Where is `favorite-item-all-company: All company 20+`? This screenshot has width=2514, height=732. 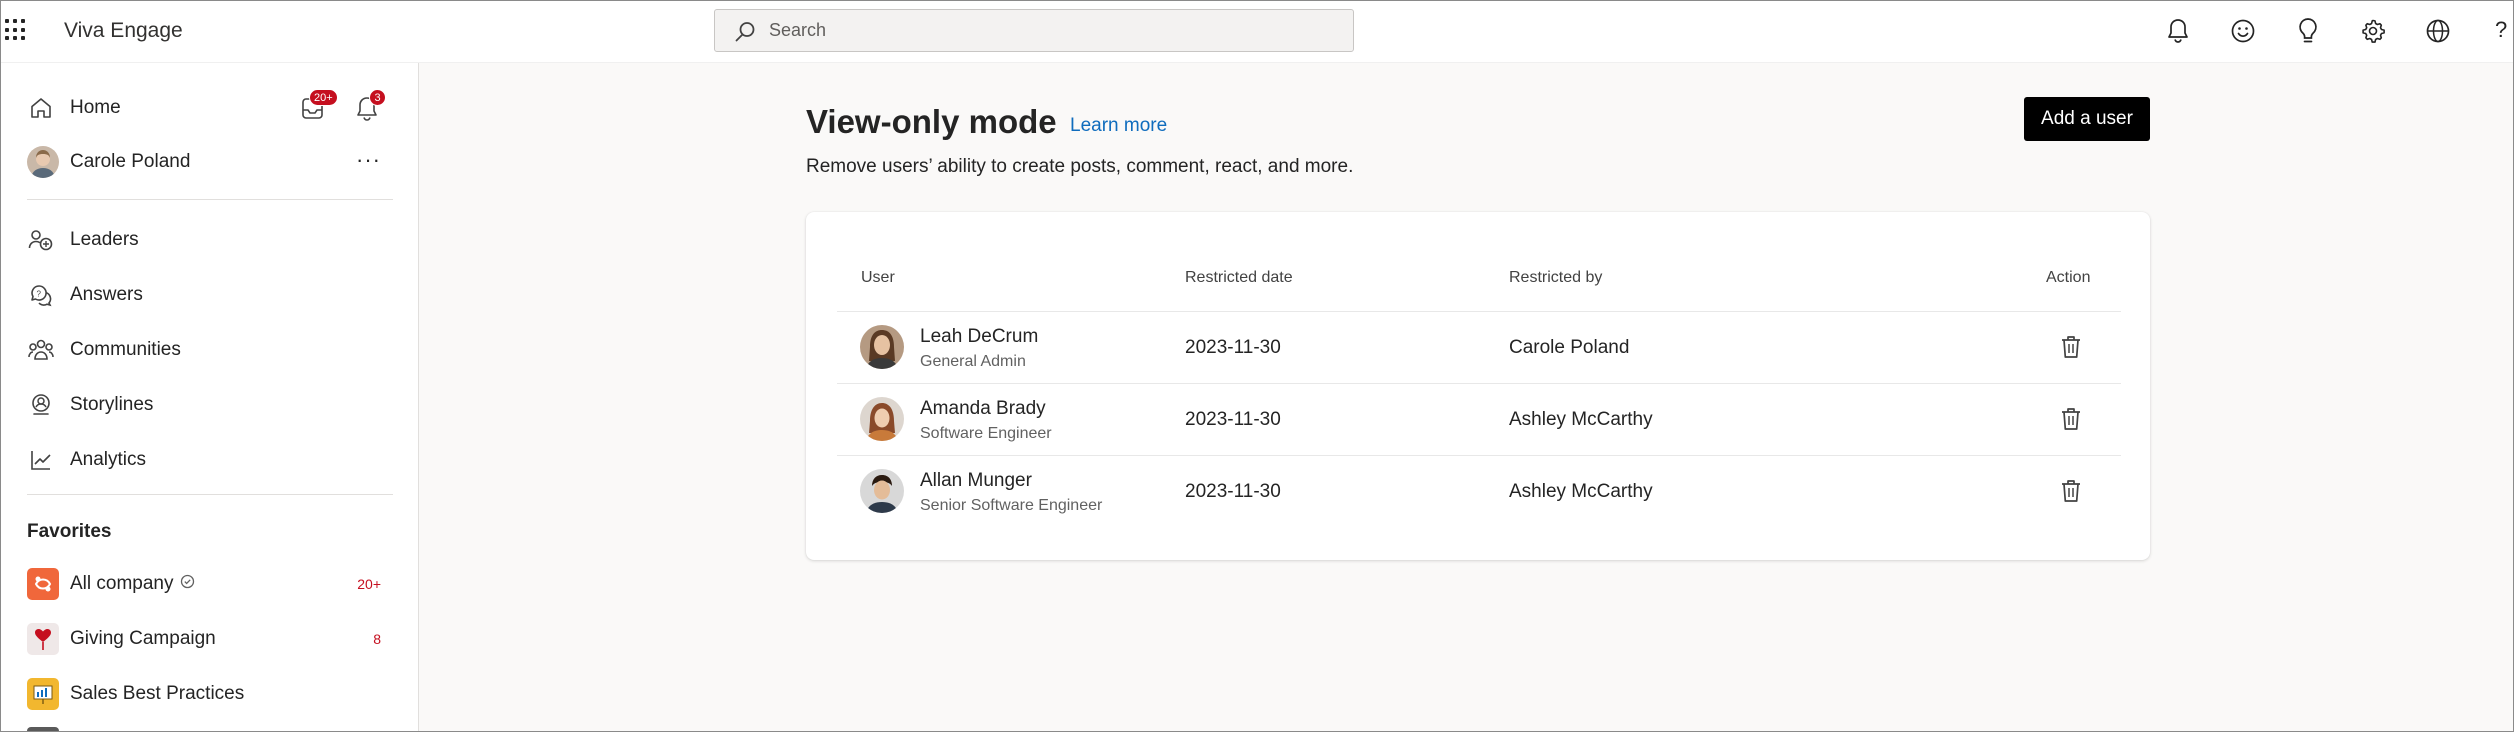
favorite-item-all-company: All company 20+ is located at coordinates (210, 584).